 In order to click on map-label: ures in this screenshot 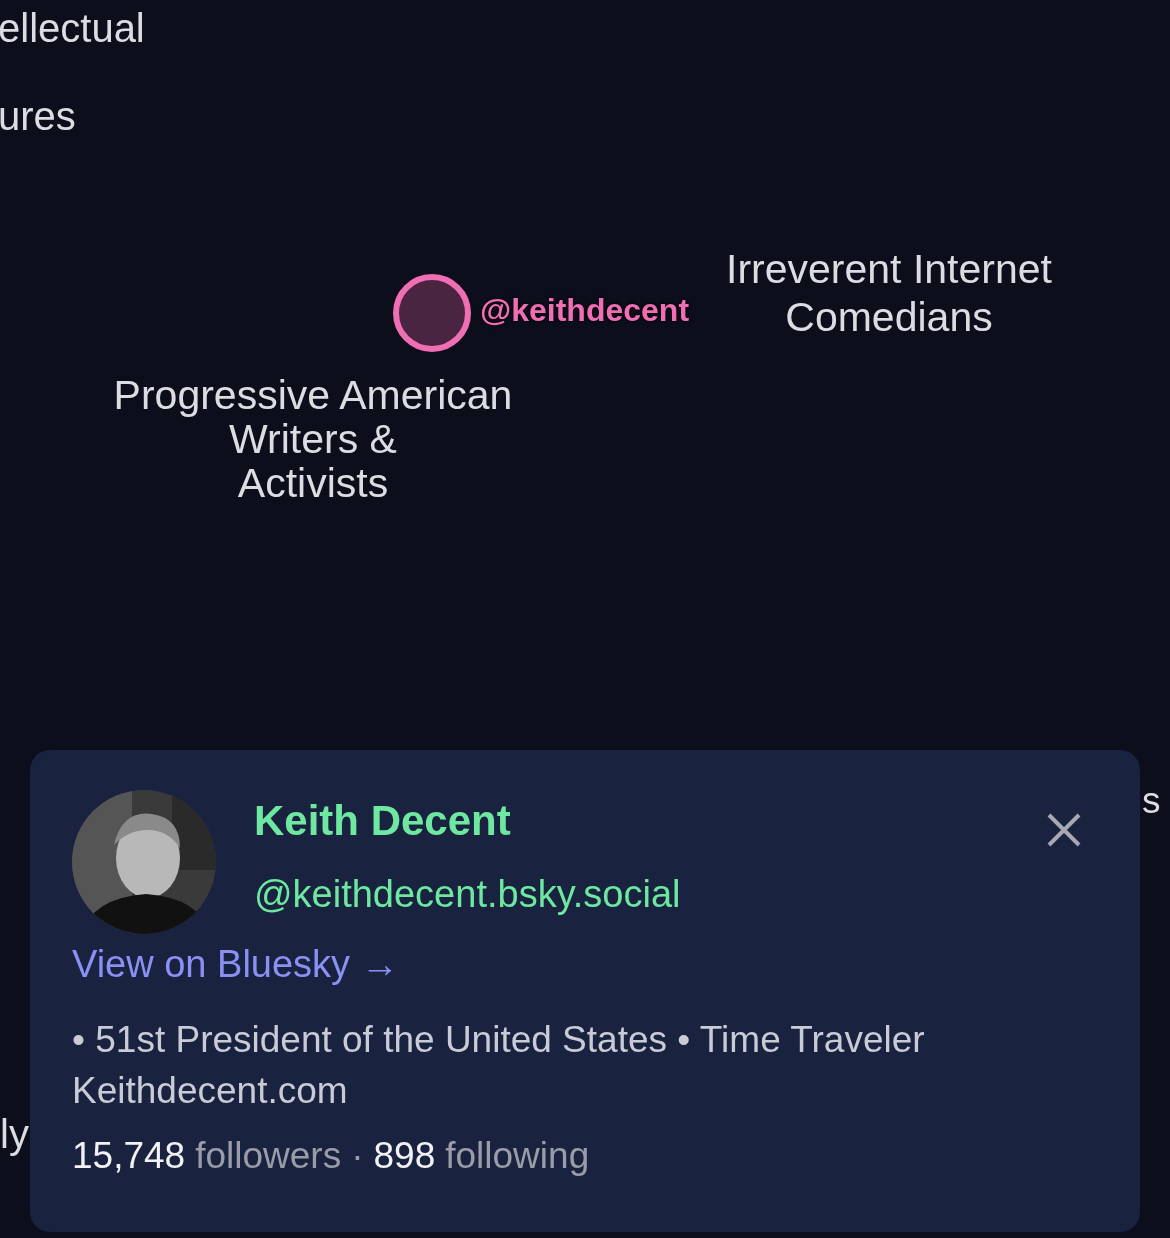, I will do `click(38, 116)`.